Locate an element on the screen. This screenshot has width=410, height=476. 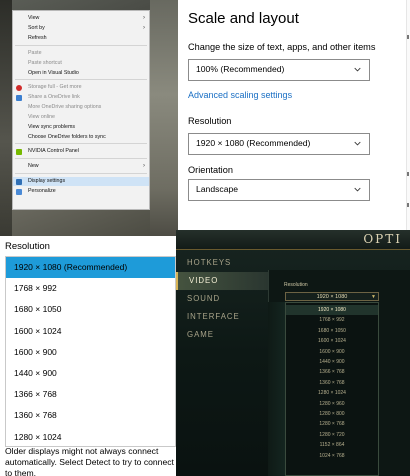
context-menu-item: Storage full - Get more is located at coordinates (81, 87).